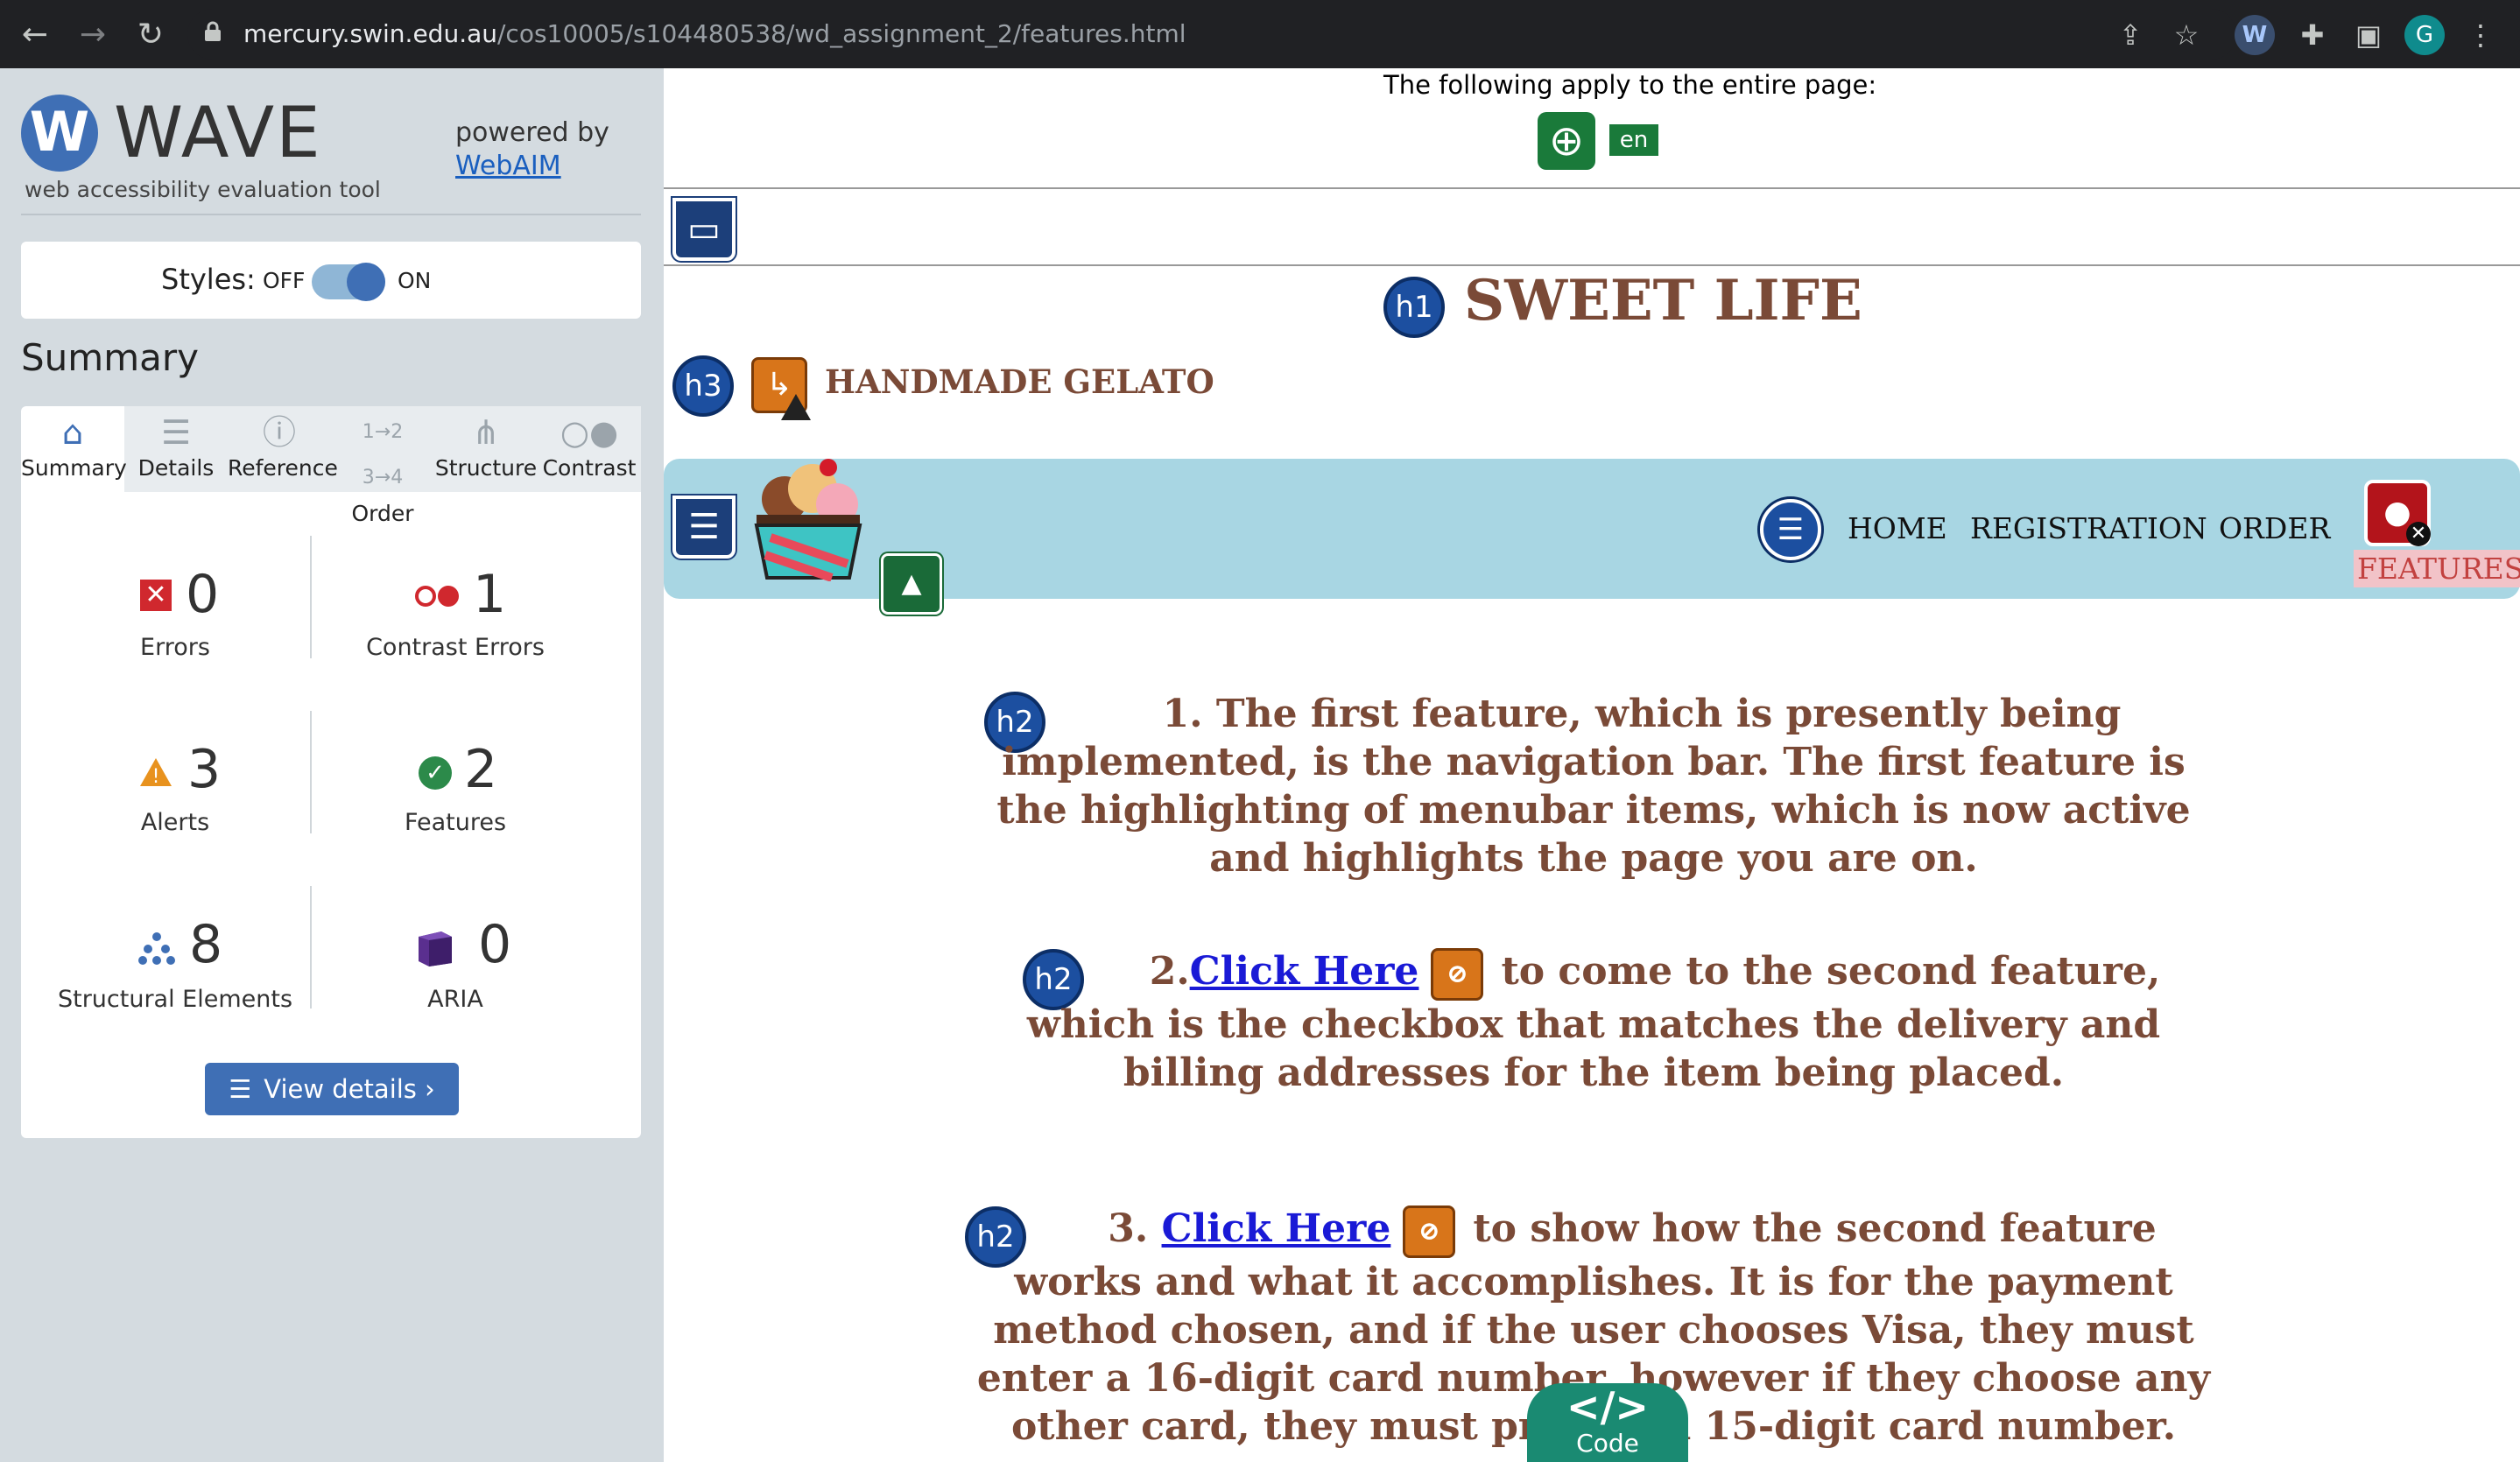 The width and height of the screenshot is (2520, 1462). What do you see at coordinates (1607, 1444) in the screenshot?
I see `code-label: Code` at bounding box center [1607, 1444].